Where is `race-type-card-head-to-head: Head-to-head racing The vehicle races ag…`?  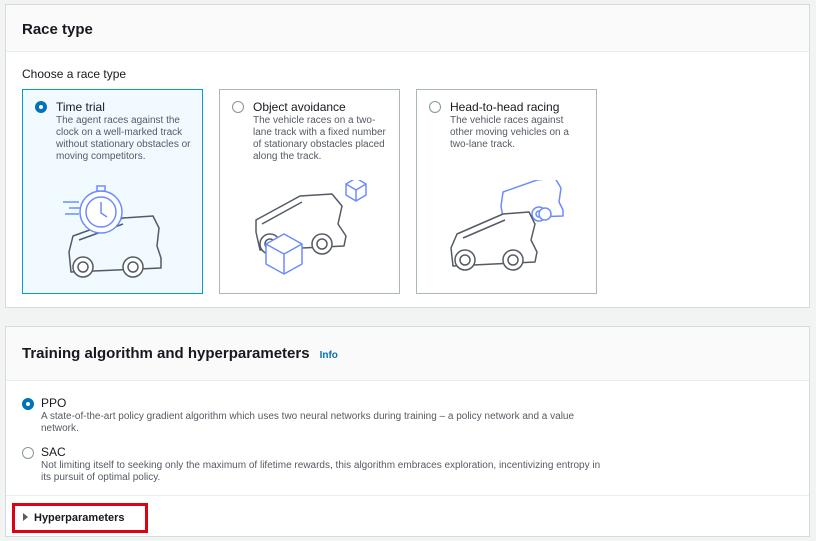
race-type-card-head-to-head: Head-to-head racing The vehicle races ag… is located at coordinates (506, 191).